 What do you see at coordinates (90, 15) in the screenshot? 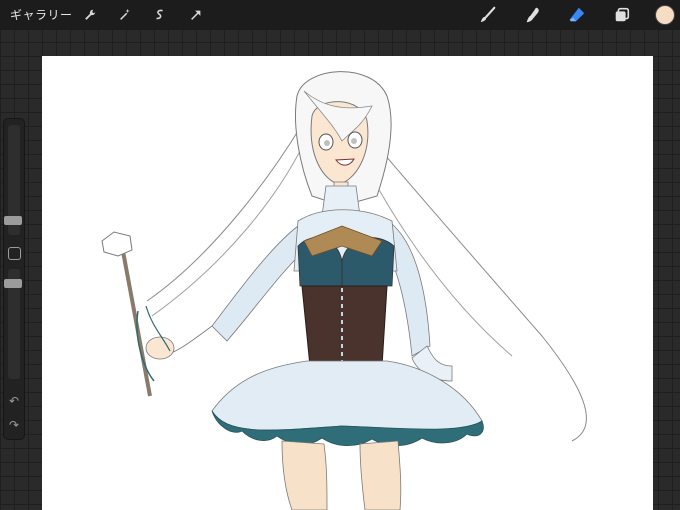
I see `wrench-icon` at bounding box center [90, 15].